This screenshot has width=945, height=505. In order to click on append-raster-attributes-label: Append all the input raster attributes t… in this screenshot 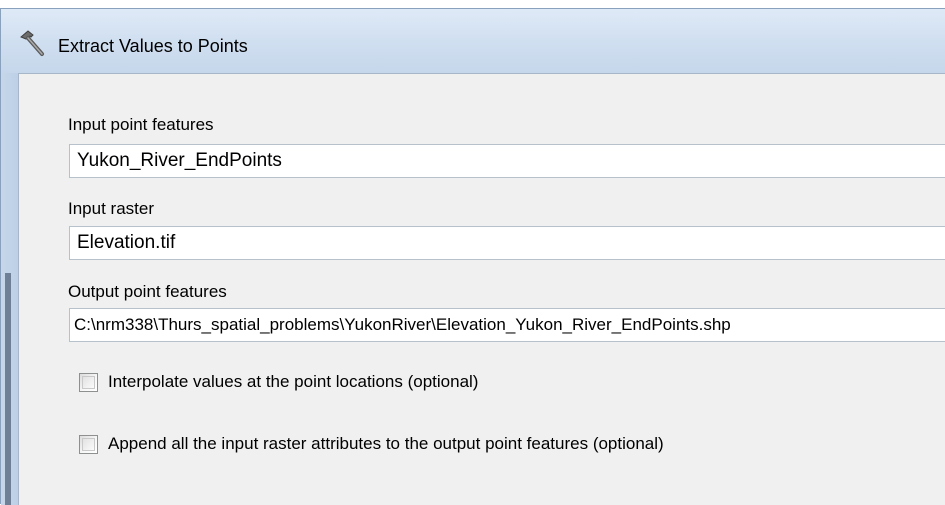, I will do `click(386, 444)`.